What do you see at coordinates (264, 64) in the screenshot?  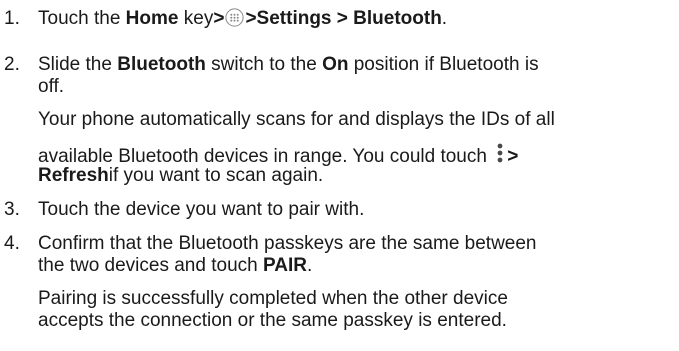 I see `step-text: switch to the` at bounding box center [264, 64].